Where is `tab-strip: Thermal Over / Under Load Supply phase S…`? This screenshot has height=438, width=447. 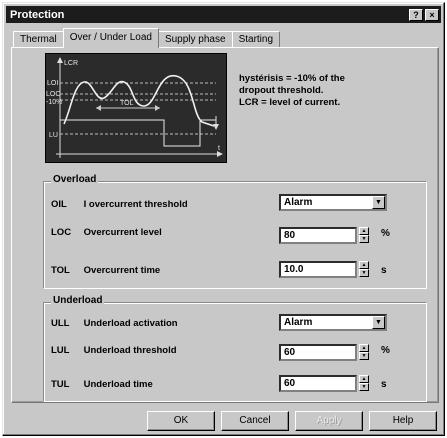
tab-strip: Thermal Over / Under Load Supply phase S… is located at coordinates (147, 38).